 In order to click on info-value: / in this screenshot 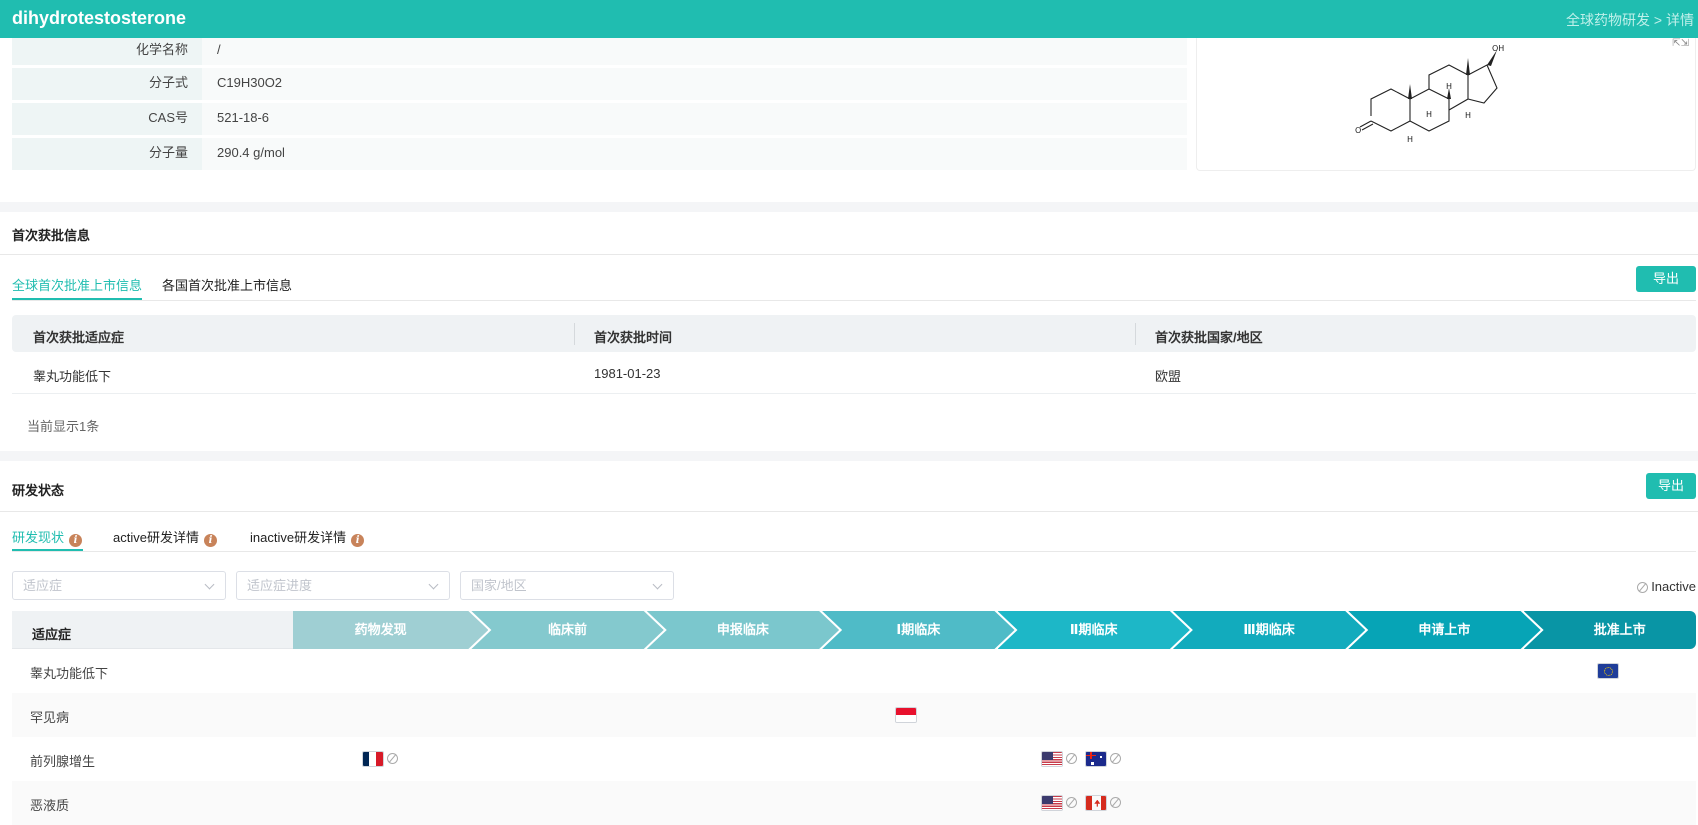, I will do `click(694, 51)`.